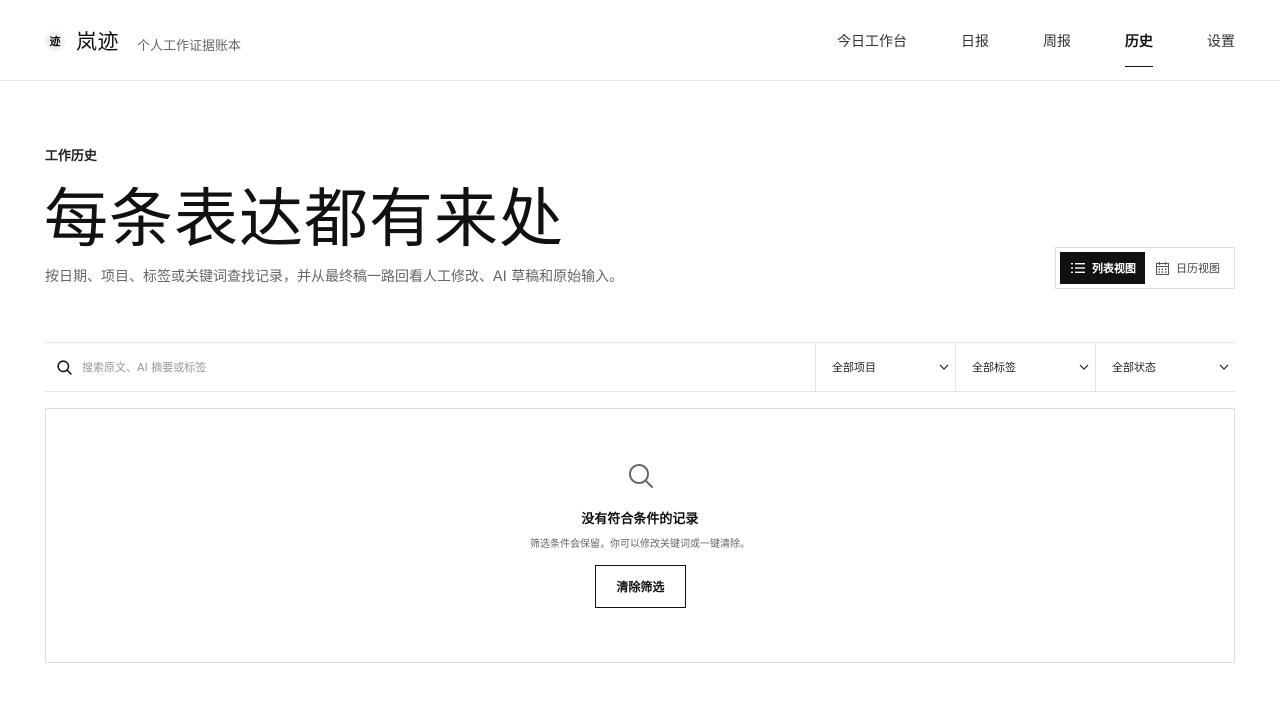  I want to click on list-view-button: 列表视图, so click(1102, 268).